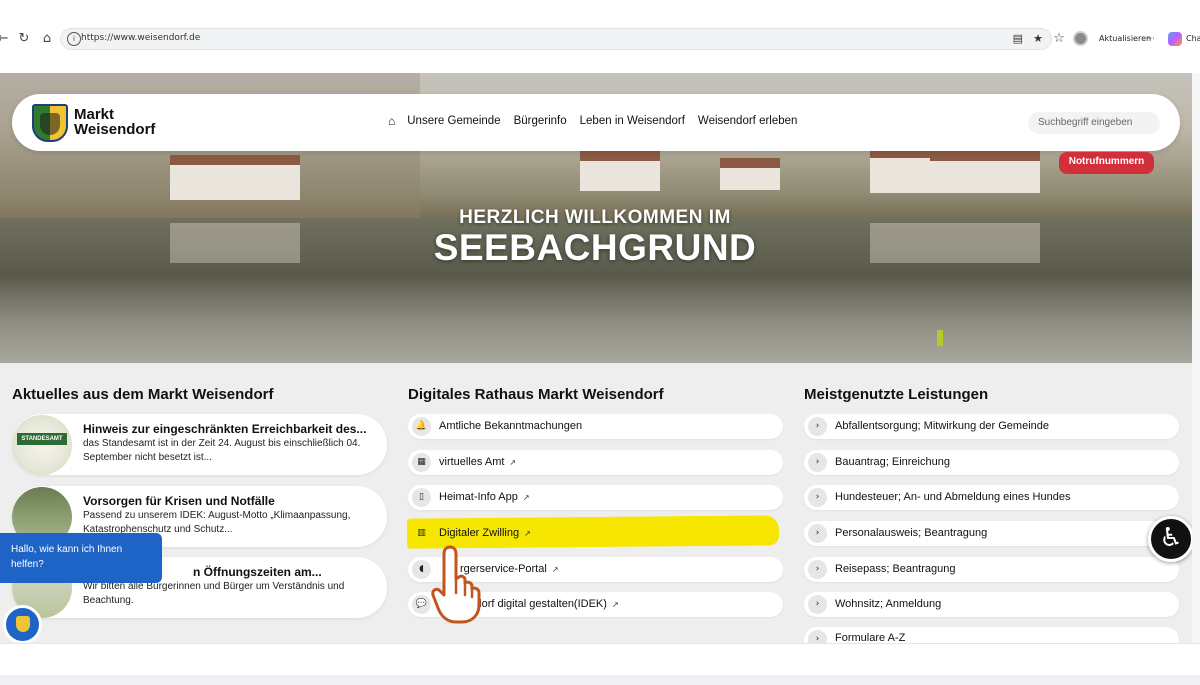 The height and width of the screenshot is (685, 1200). Describe the element at coordinates (892, 462) in the screenshot. I see `service-item-label: Bauantrag; Einreichung` at that location.